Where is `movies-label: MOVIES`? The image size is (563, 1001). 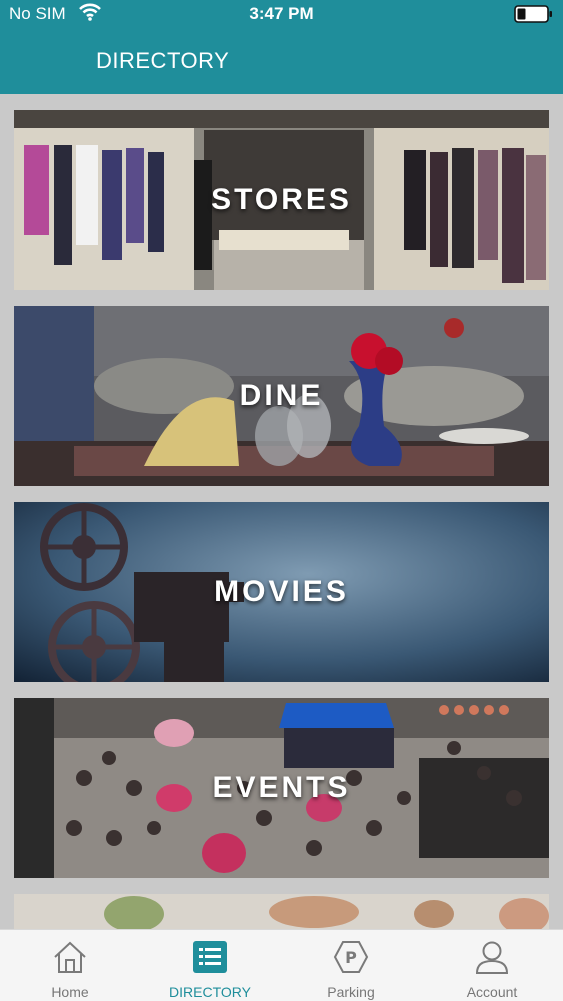
movies-label: MOVIES is located at coordinates (281, 591).